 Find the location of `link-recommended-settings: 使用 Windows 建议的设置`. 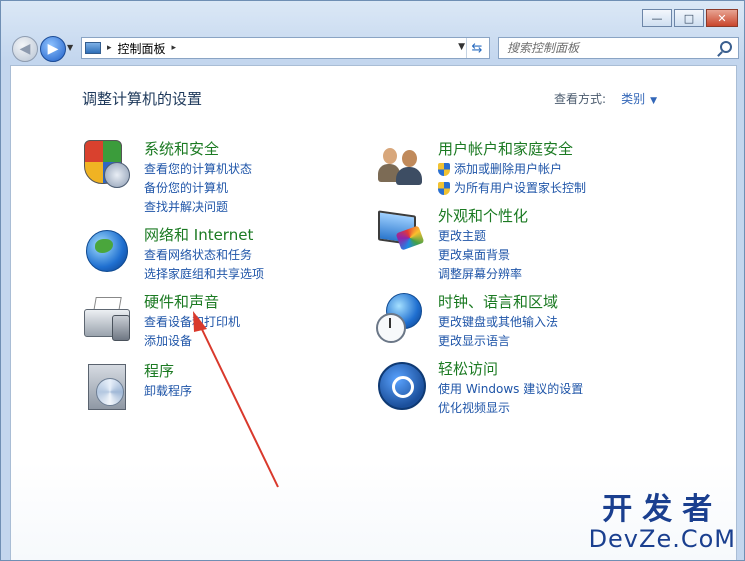

link-recommended-settings: 使用 Windows 建议的设置 is located at coordinates (510, 389).